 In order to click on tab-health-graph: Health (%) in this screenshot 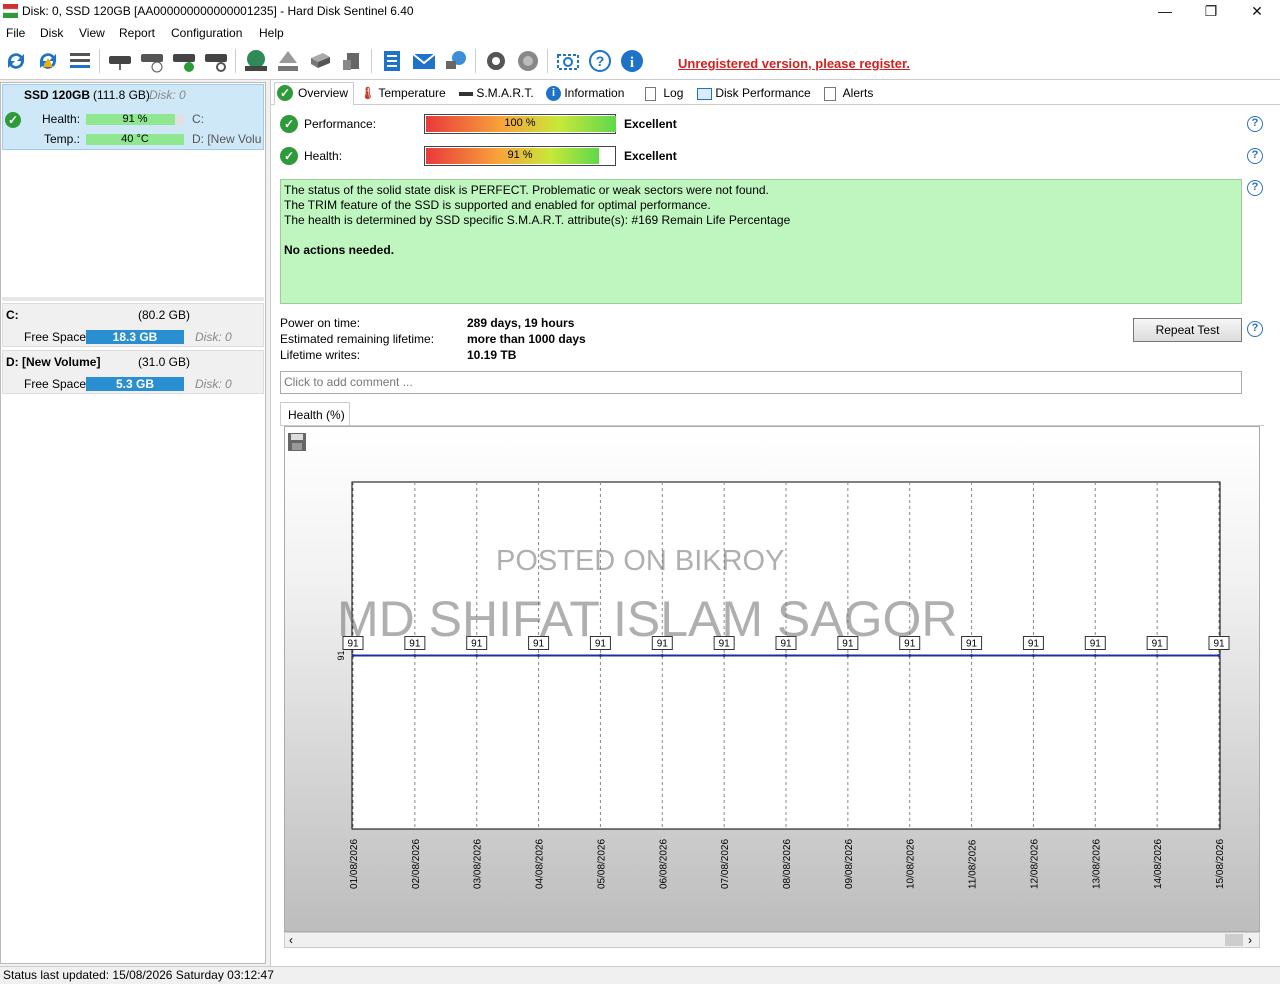, I will do `click(315, 414)`.